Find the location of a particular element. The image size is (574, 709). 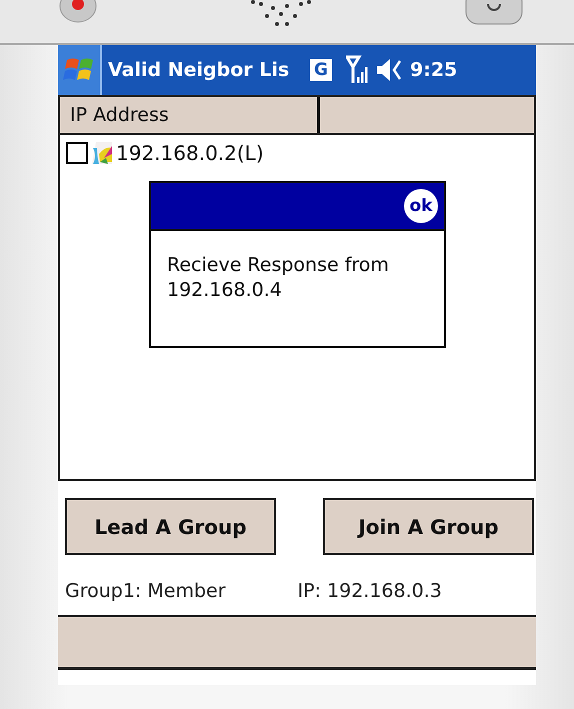

start-button is located at coordinates (80, 70).